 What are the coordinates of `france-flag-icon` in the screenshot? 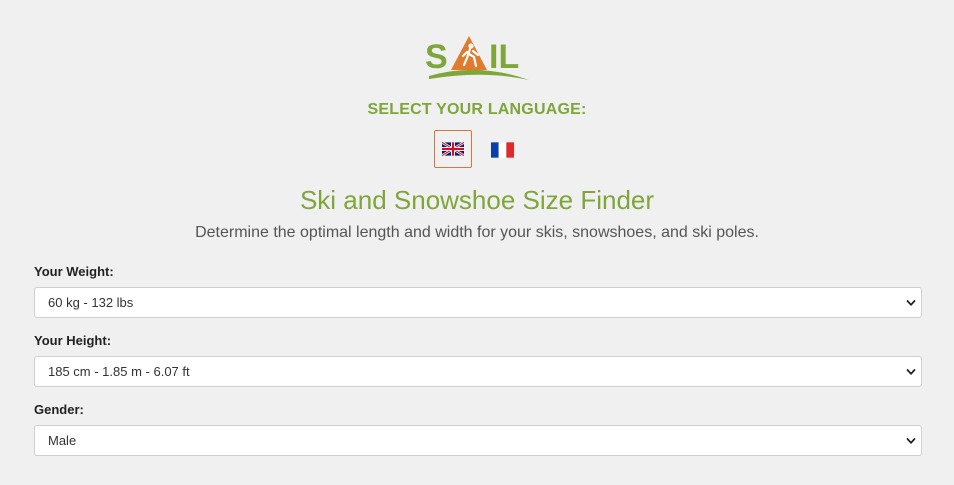 It's located at (502, 150).